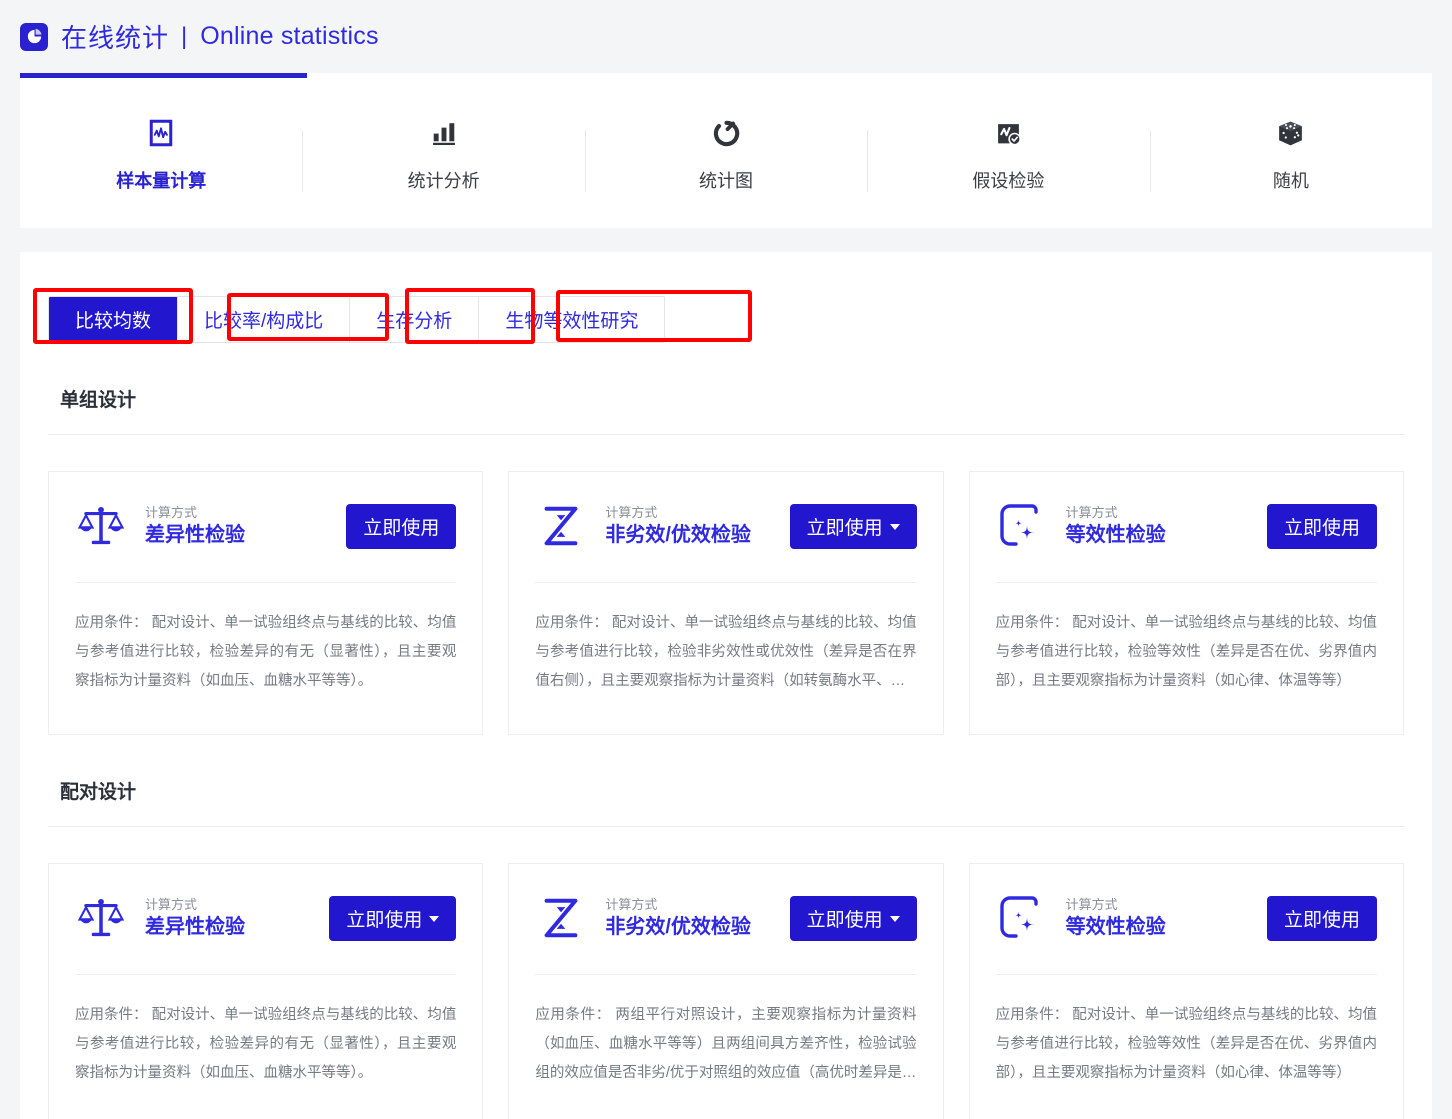 This screenshot has height=1119, width=1452. What do you see at coordinates (726, 181) in the screenshot?
I see `nav-item-label: 统计图` at bounding box center [726, 181].